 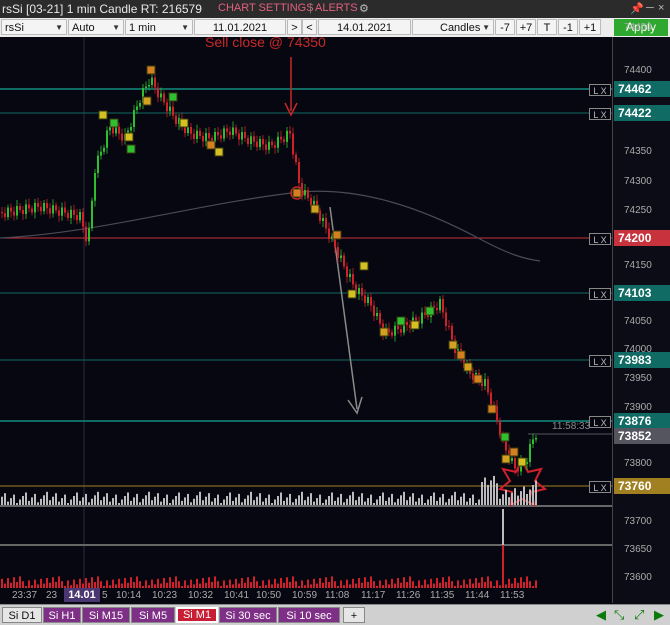 I want to click on time-tick: 11:44, so click(x=477, y=595).